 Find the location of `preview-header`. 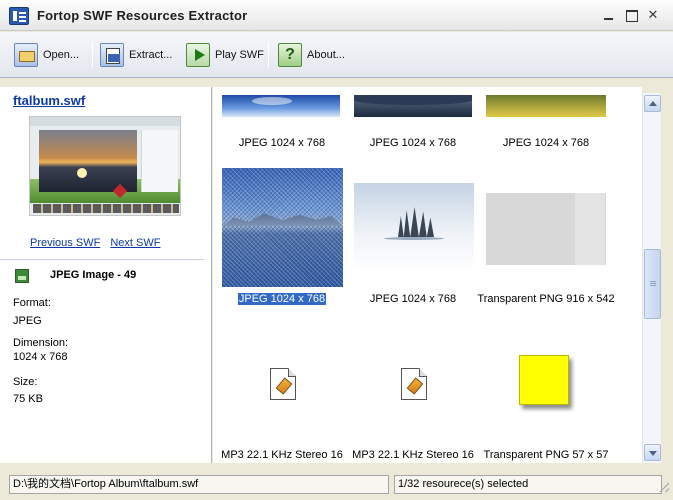

preview-header is located at coordinates (105, 121).